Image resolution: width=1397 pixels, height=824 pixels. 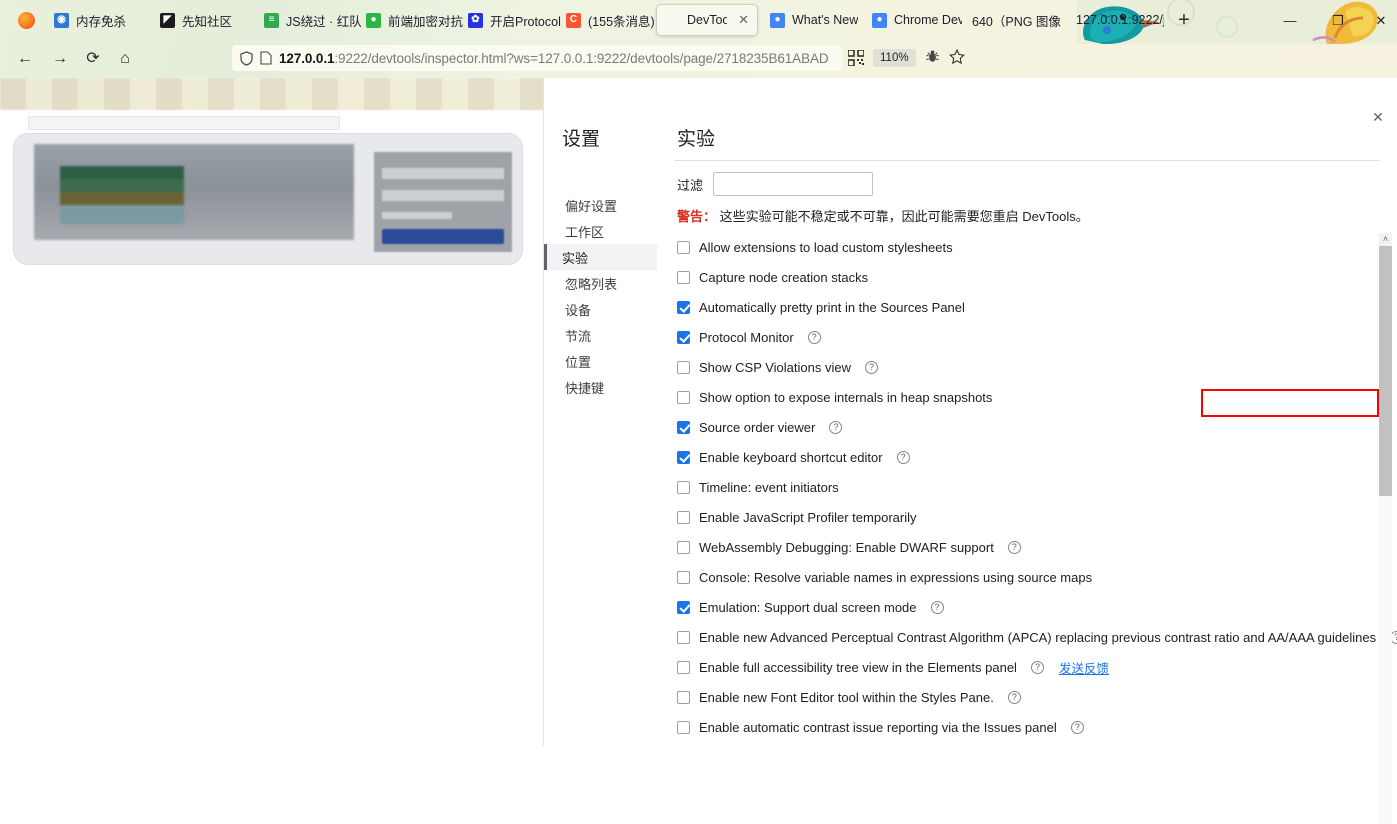 I want to click on url-host: 127.0.0.1, so click(x=307, y=58).